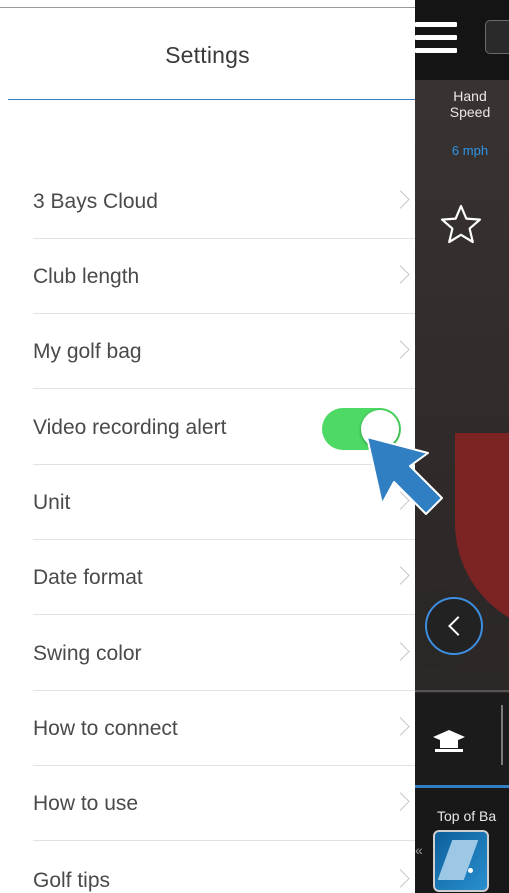 This screenshot has height=893, width=509. I want to click on settings-item-label: Golf tips, so click(72, 880).